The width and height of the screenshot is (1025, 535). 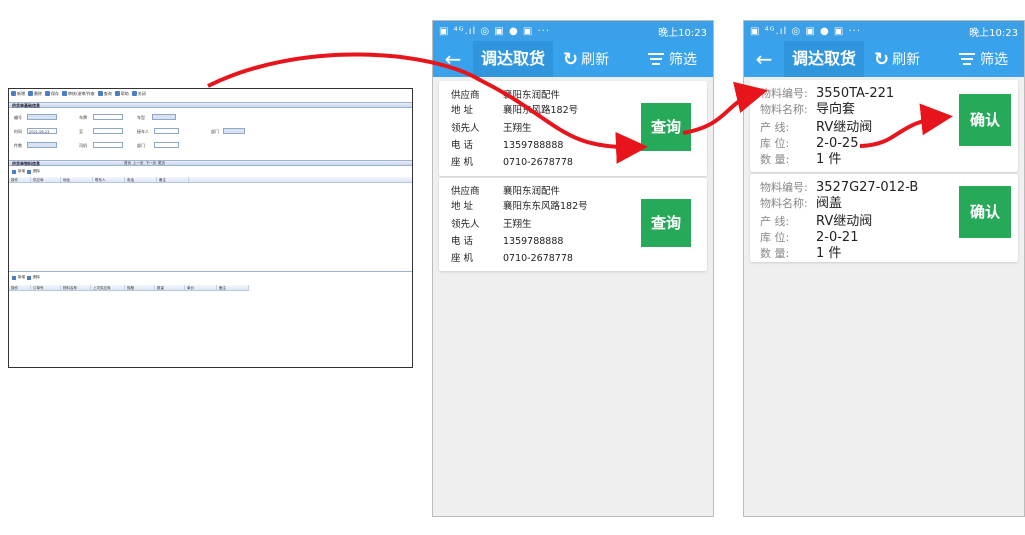 I want to click on dept-input, so click(x=234, y=131).